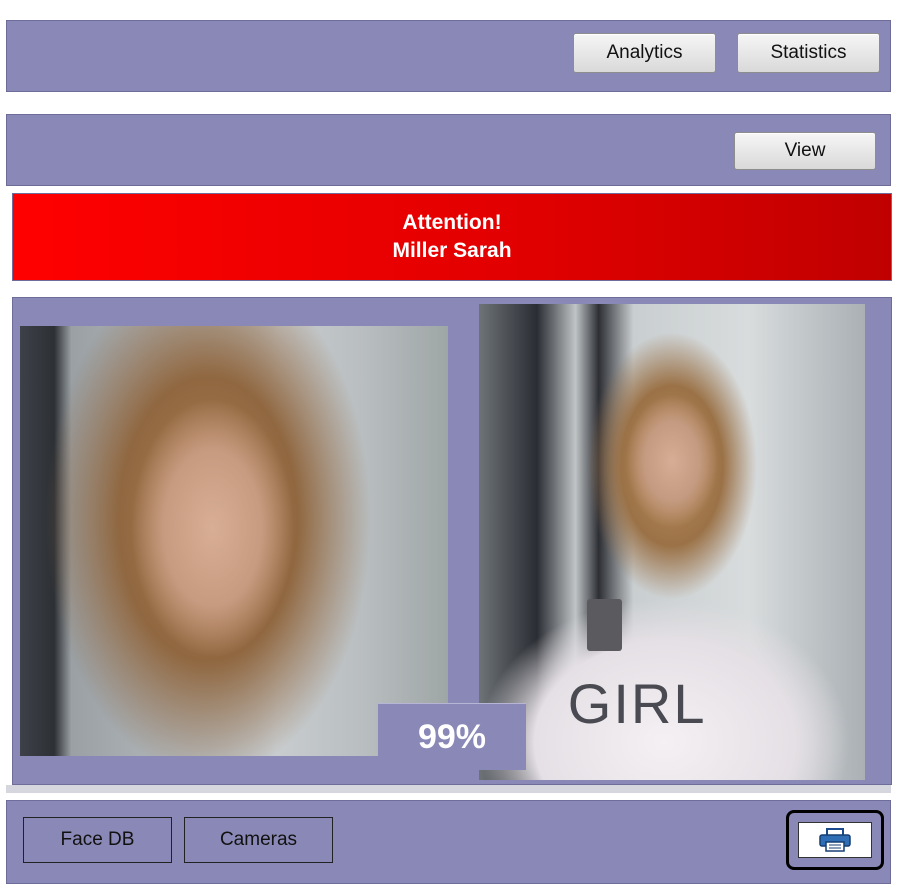 The height and width of the screenshot is (884, 902). What do you see at coordinates (644, 53) in the screenshot?
I see `analytics-button: Analytics` at bounding box center [644, 53].